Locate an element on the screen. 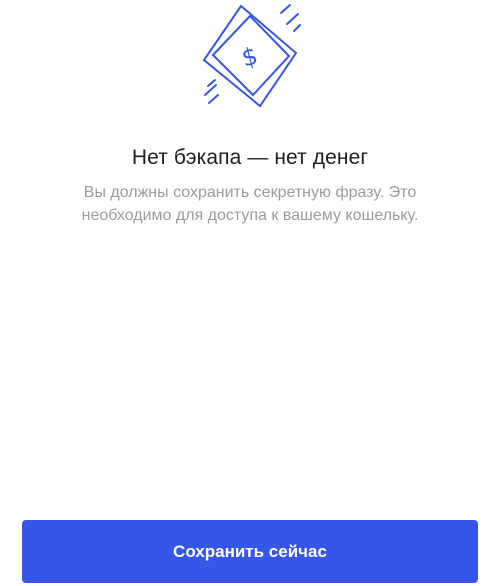  page-title: Нет бэкапа — нет денег is located at coordinates (250, 157).